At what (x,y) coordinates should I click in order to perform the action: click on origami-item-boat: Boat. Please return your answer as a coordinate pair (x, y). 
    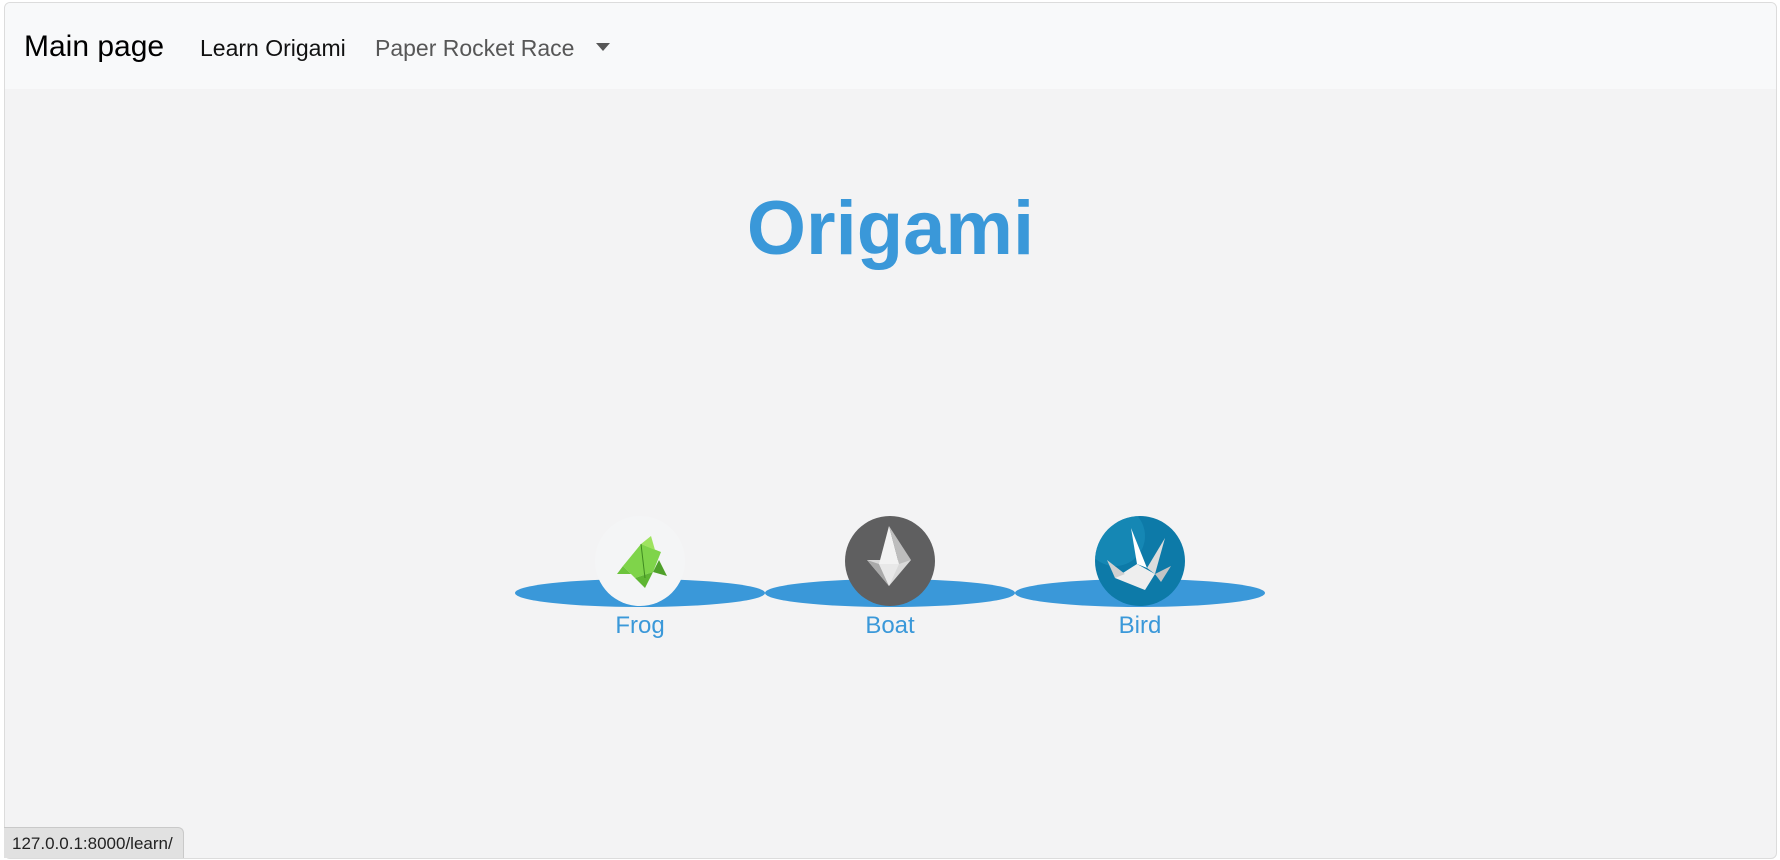
    Looking at the image, I should click on (890, 581).